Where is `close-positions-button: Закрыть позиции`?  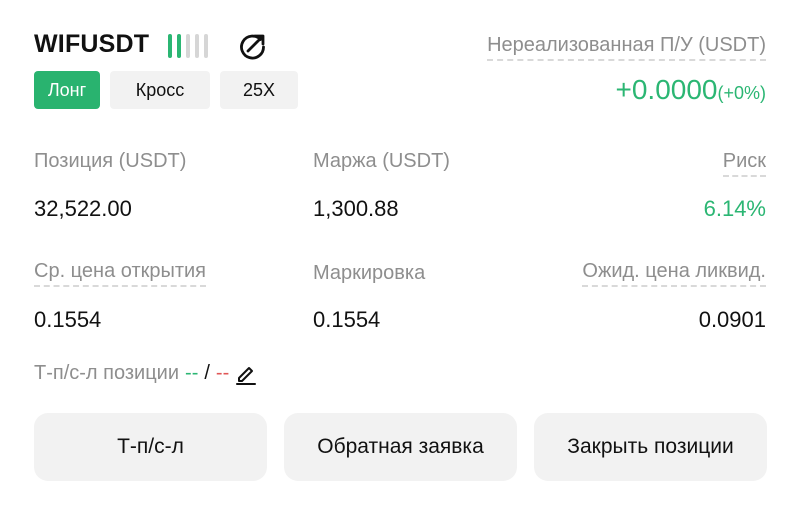 close-positions-button: Закрыть позиции is located at coordinates (650, 447).